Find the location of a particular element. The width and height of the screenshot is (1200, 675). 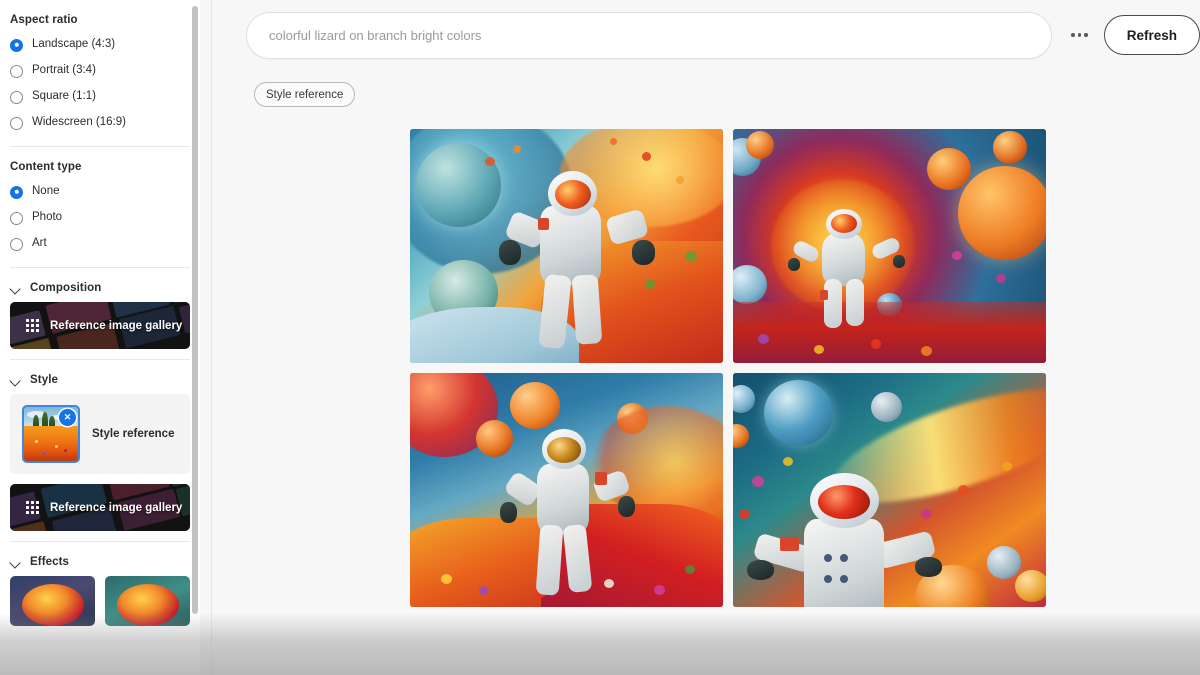

effects-header: Effects is located at coordinates (100, 561).